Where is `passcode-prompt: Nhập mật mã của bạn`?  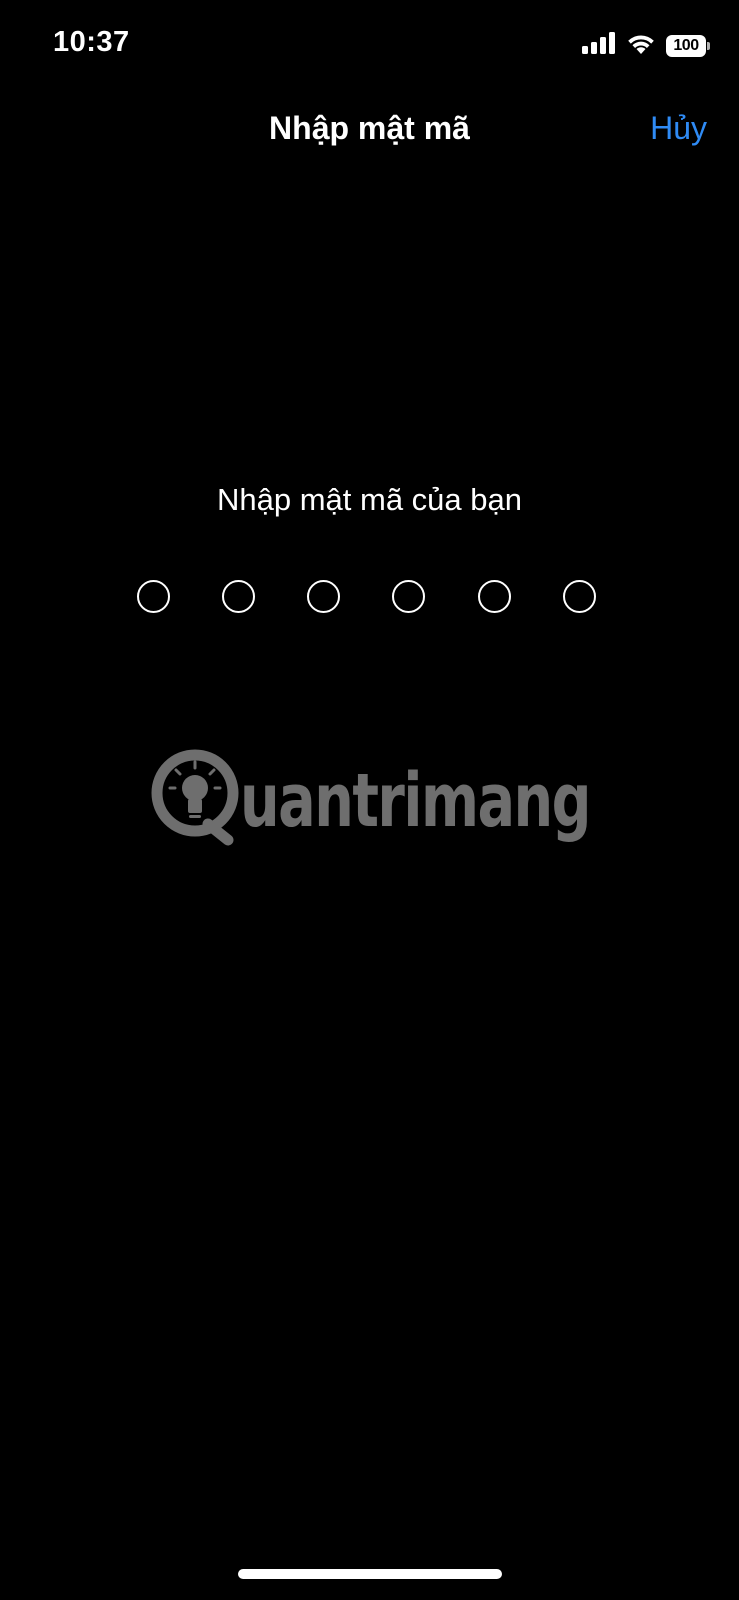
passcode-prompt: Nhập mật mã của bạn is located at coordinates (369, 499).